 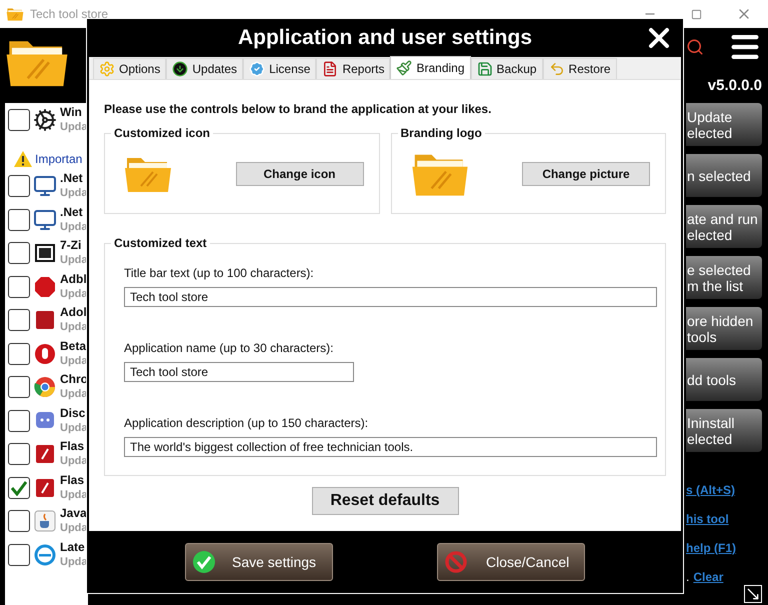 What do you see at coordinates (724, 175) in the screenshot?
I see `action-button: n selected` at bounding box center [724, 175].